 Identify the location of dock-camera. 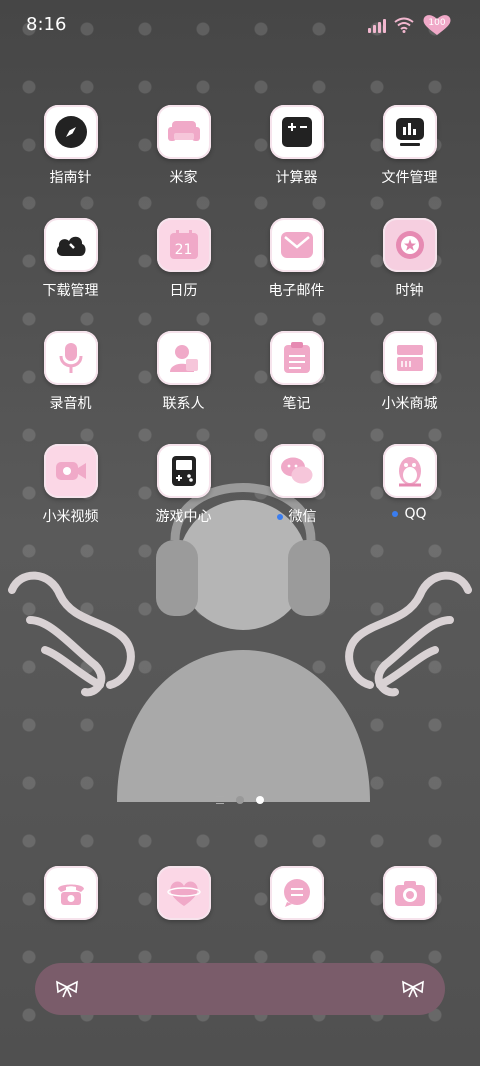
(409, 893).